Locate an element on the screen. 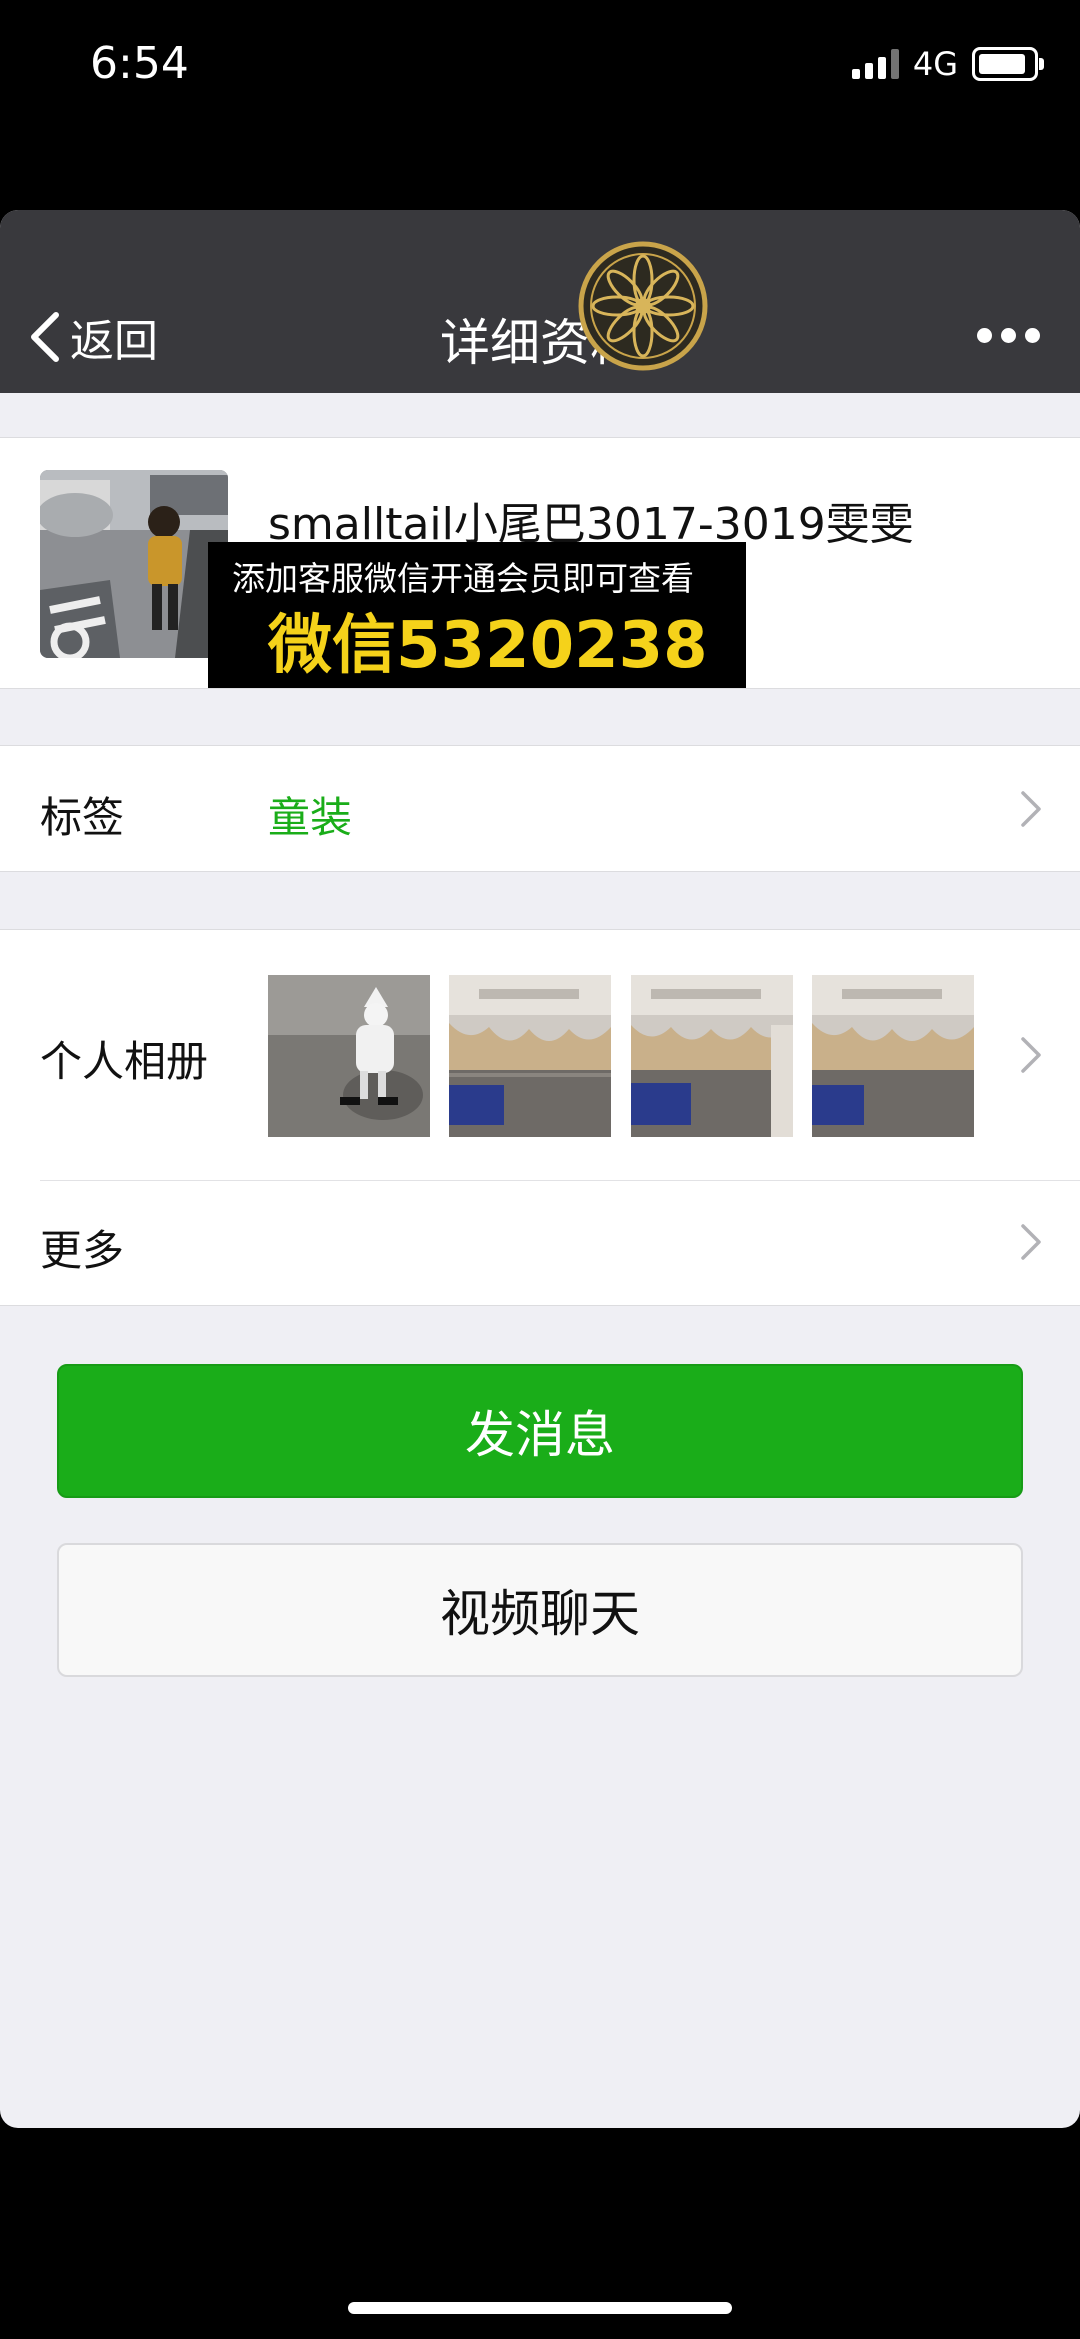  tag-value: 童装 is located at coordinates (310, 817).